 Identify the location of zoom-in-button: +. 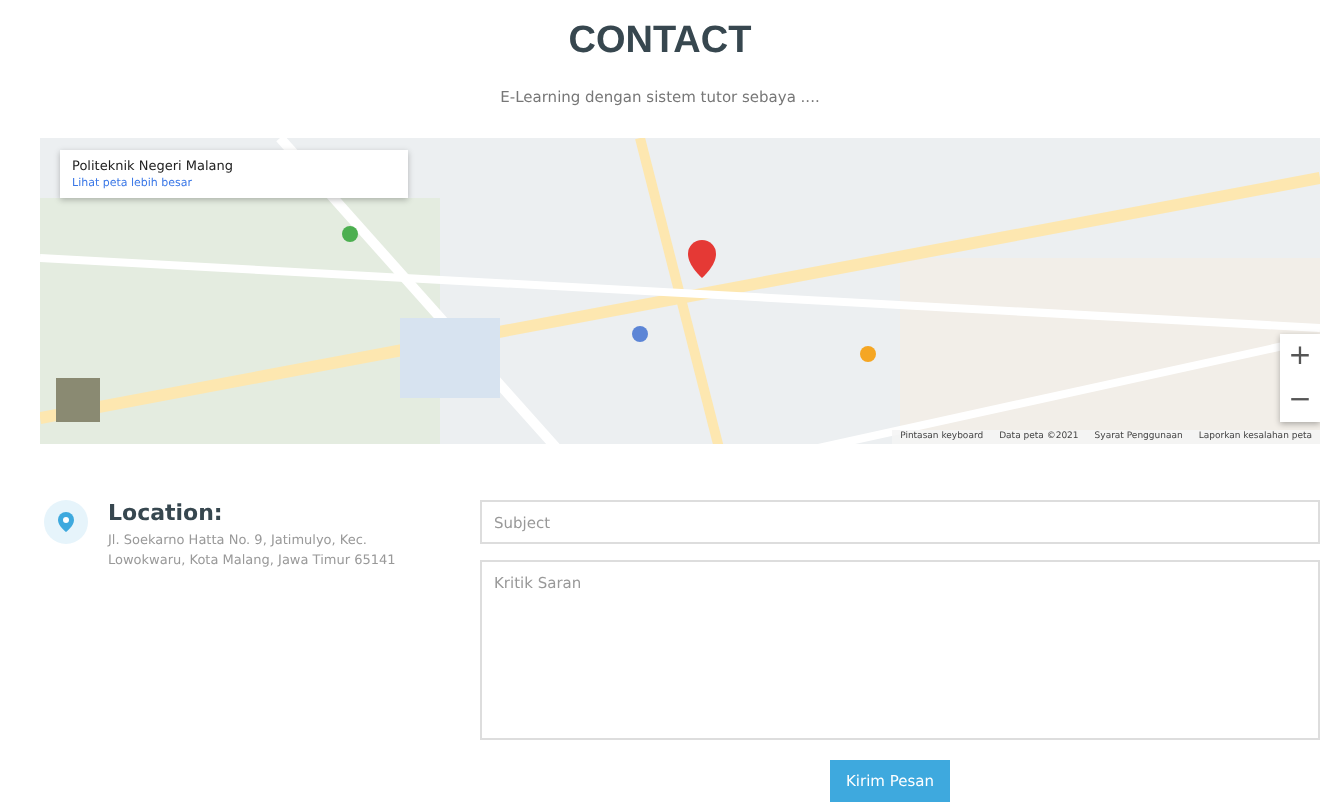
(1300, 356).